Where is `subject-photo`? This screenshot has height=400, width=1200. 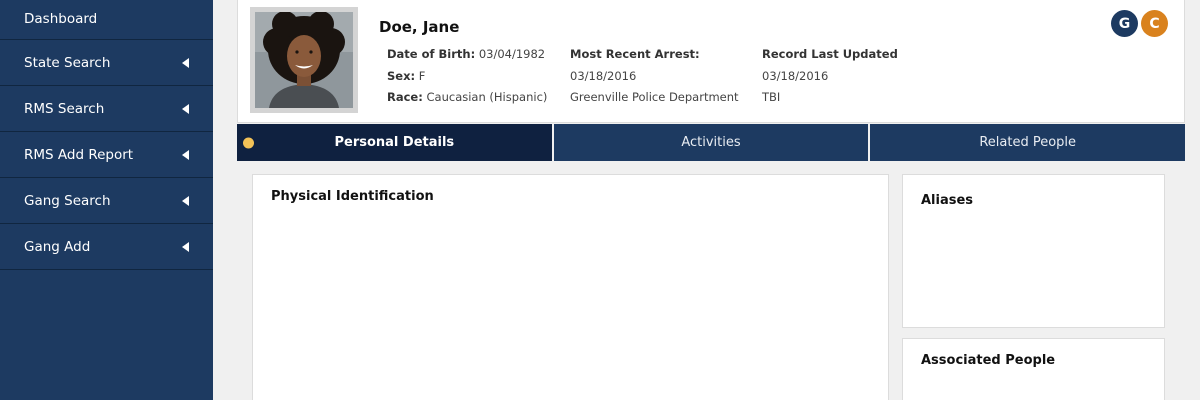 subject-photo is located at coordinates (304, 60).